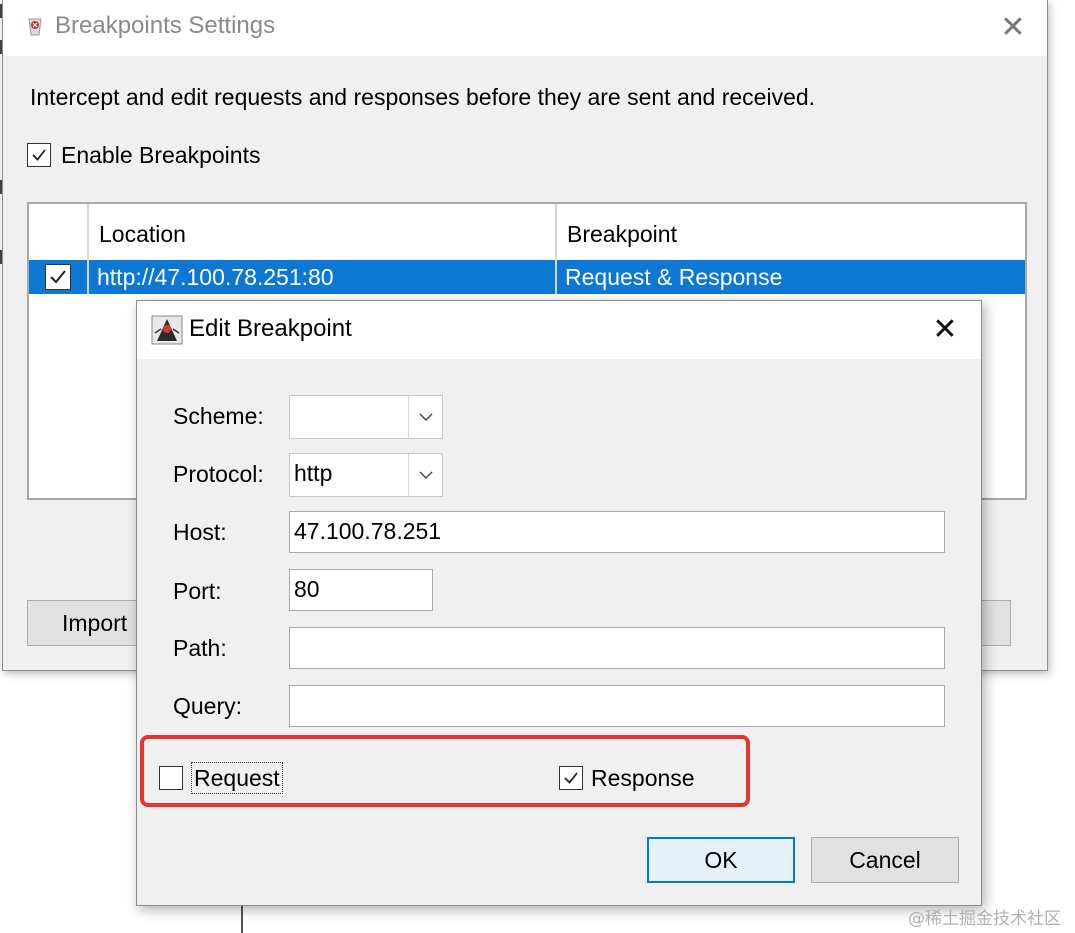 The width and height of the screenshot is (1075, 933). Describe the element at coordinates (200, 648) in the screenshot. I see `path-label: Path:` at that location.